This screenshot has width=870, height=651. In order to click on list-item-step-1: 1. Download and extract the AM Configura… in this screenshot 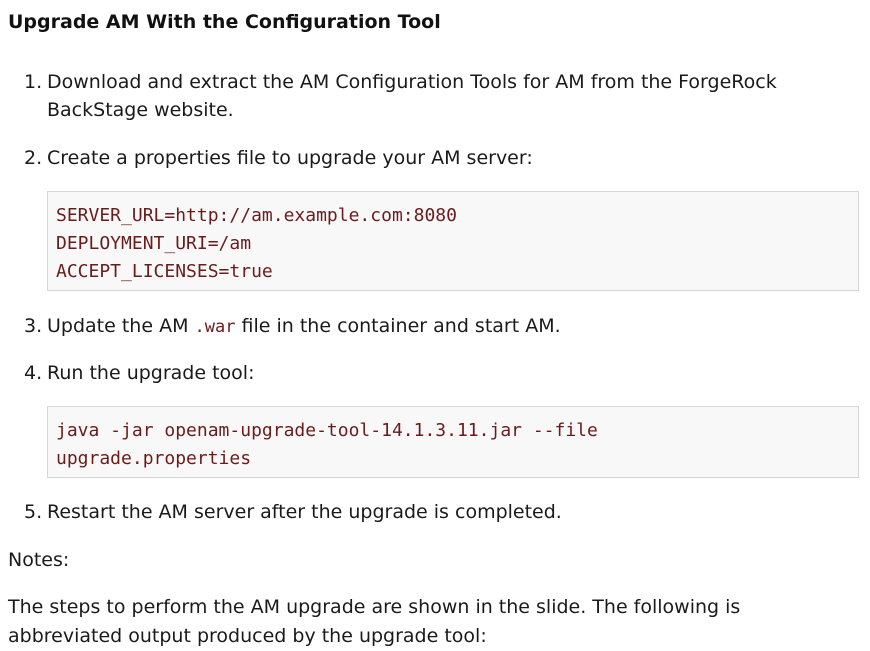, I will do `click(435, 96)`.